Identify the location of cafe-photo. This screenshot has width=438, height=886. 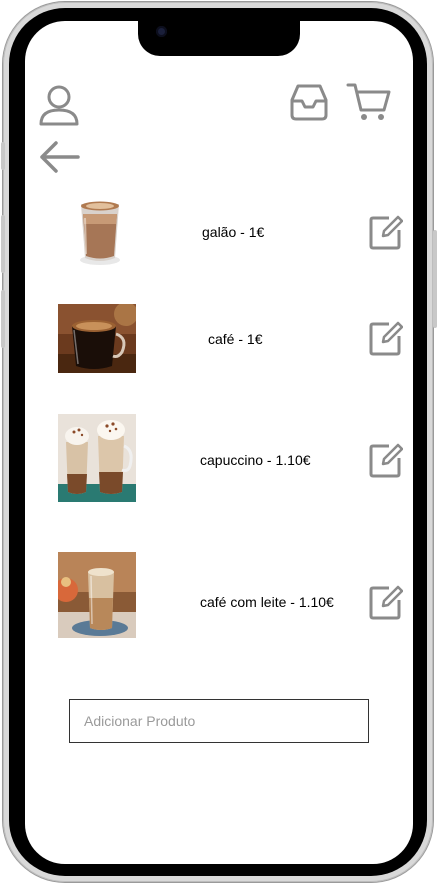
(97, 338).